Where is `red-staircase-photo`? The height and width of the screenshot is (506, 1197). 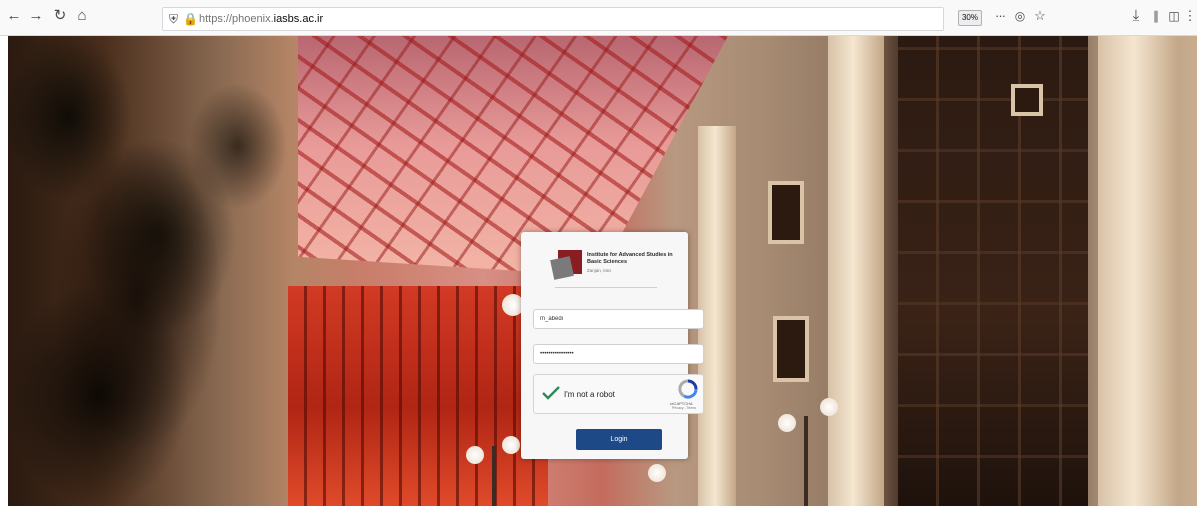 red-staircase-photo is located at coordinates (418, 396).